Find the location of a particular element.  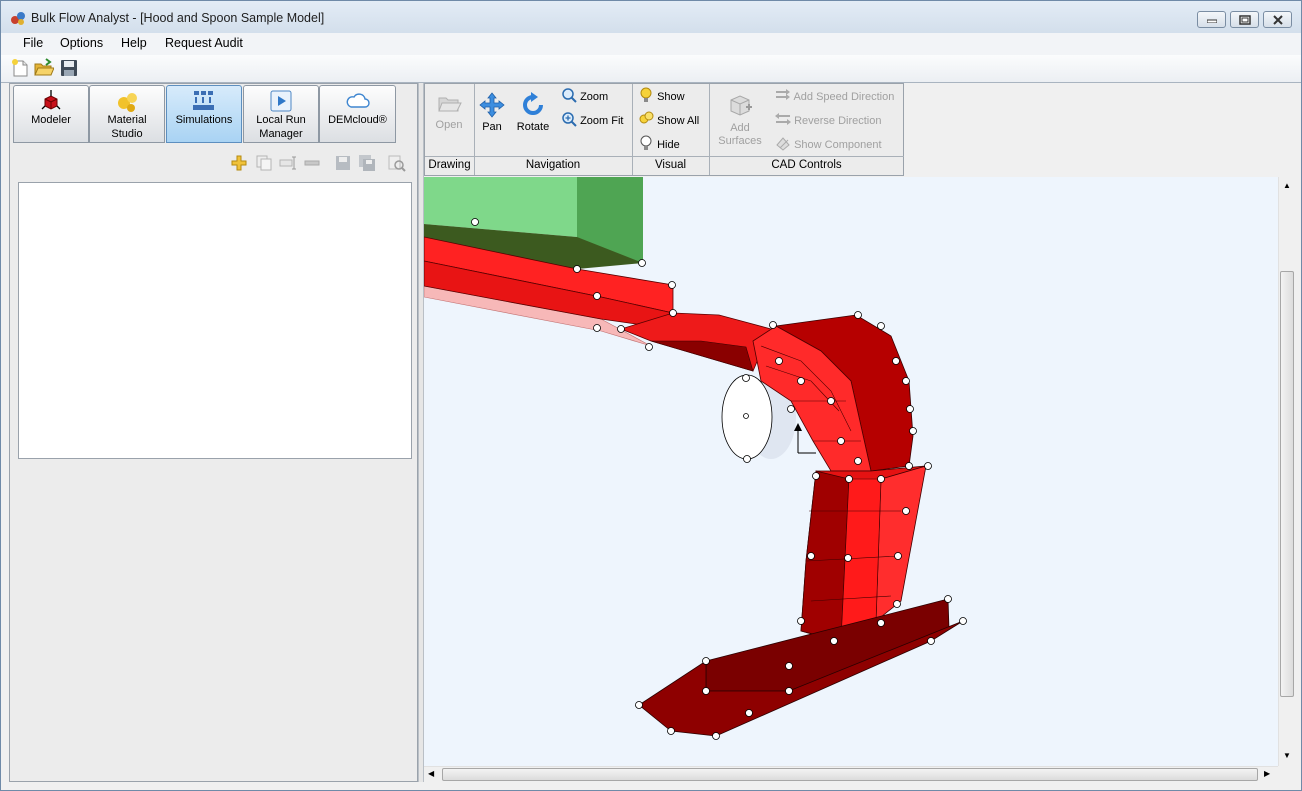

add-surfaces-icon is located at coordinates (741, 105).